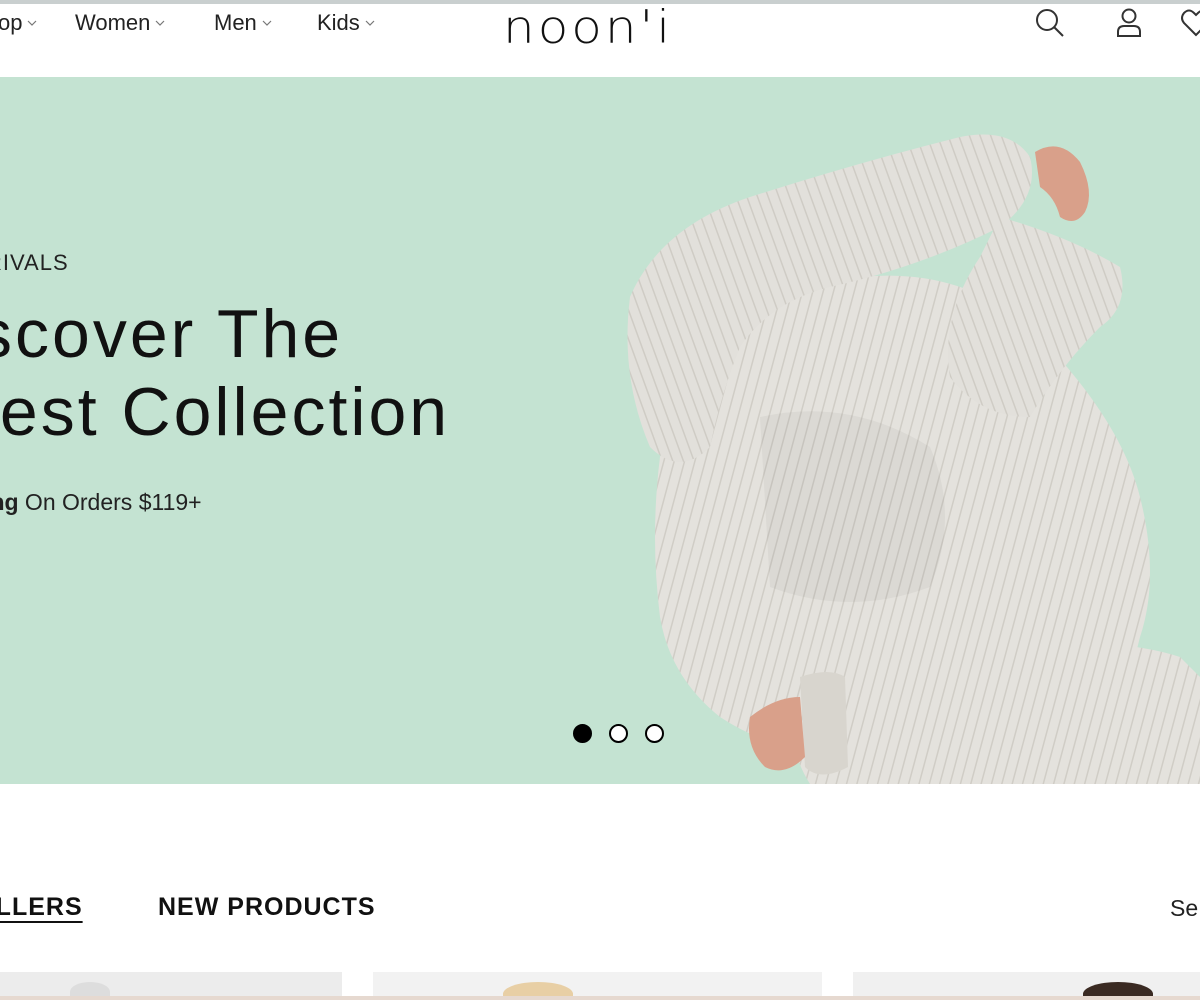  Describe the element at coordinates (110, 502) in the screenshot. I see `hero-offer-text: On Orders $119+` at that location.